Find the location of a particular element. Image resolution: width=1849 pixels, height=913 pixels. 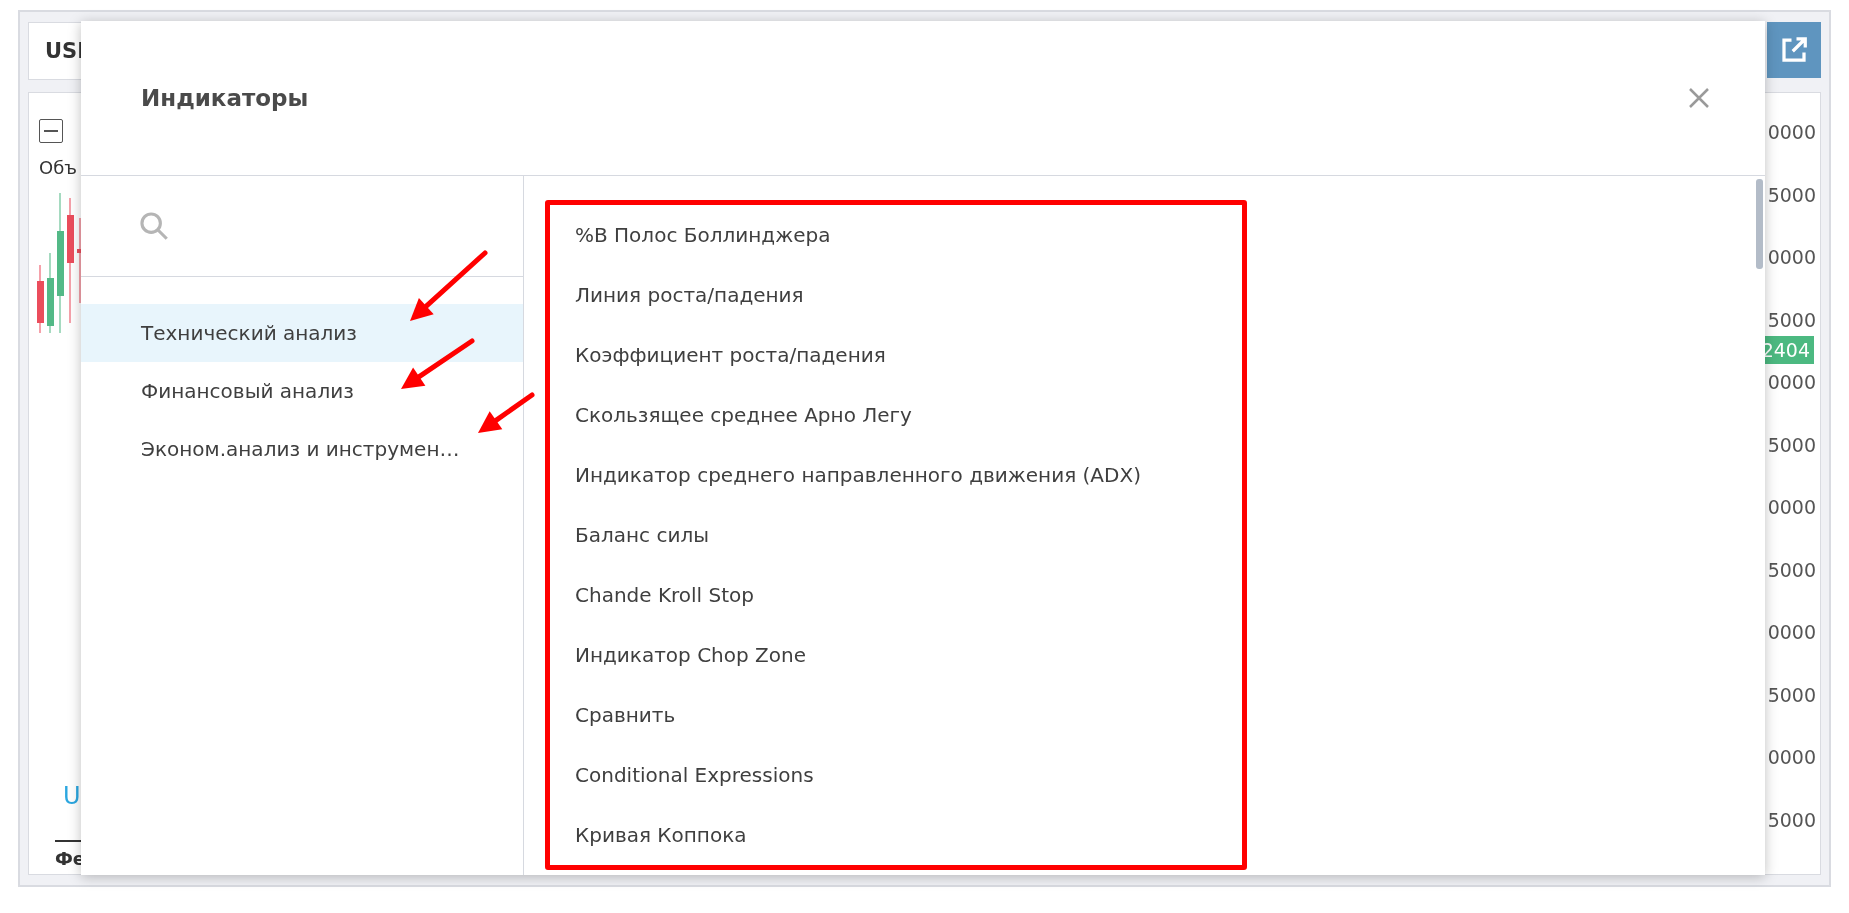

indicator-item: Chande Kroll Stop is located at coordinates (896, 595).